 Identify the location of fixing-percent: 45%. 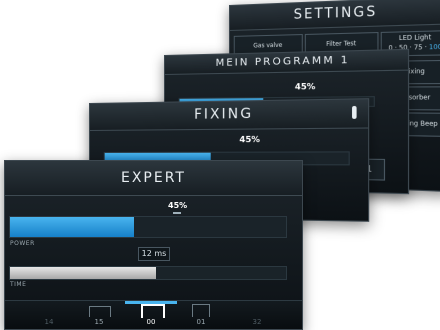
(249, 139).